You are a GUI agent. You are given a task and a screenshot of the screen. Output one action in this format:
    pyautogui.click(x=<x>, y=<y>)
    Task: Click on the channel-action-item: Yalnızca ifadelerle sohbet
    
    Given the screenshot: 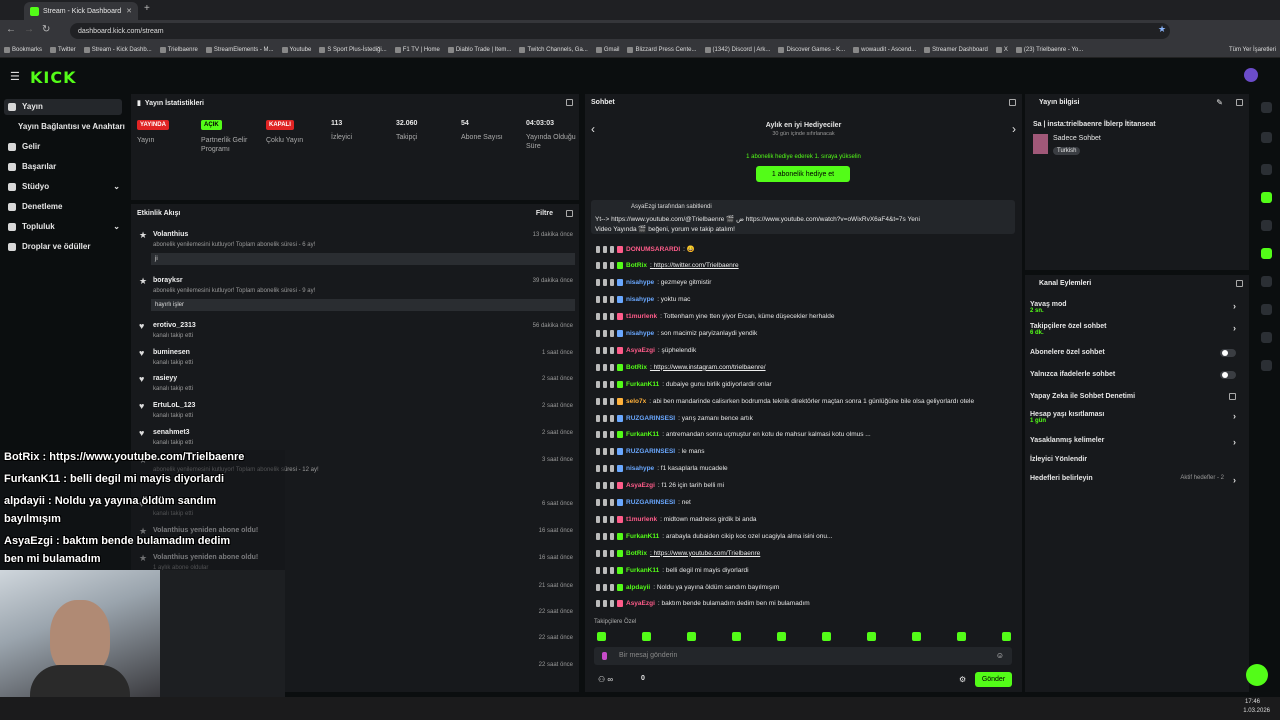 What is the action you would take?
    pyautogui.click(x=1136, y=380)
    